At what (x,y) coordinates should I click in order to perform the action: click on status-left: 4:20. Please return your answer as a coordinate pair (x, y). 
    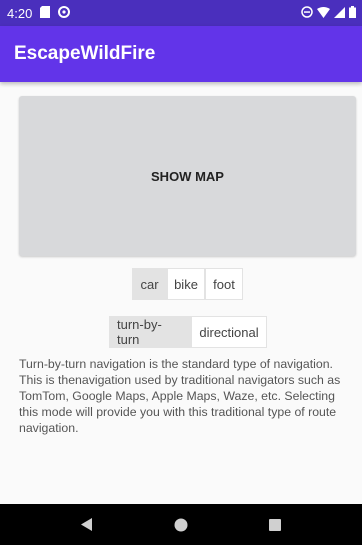
    Looking at the image, I should click on (39, 13).